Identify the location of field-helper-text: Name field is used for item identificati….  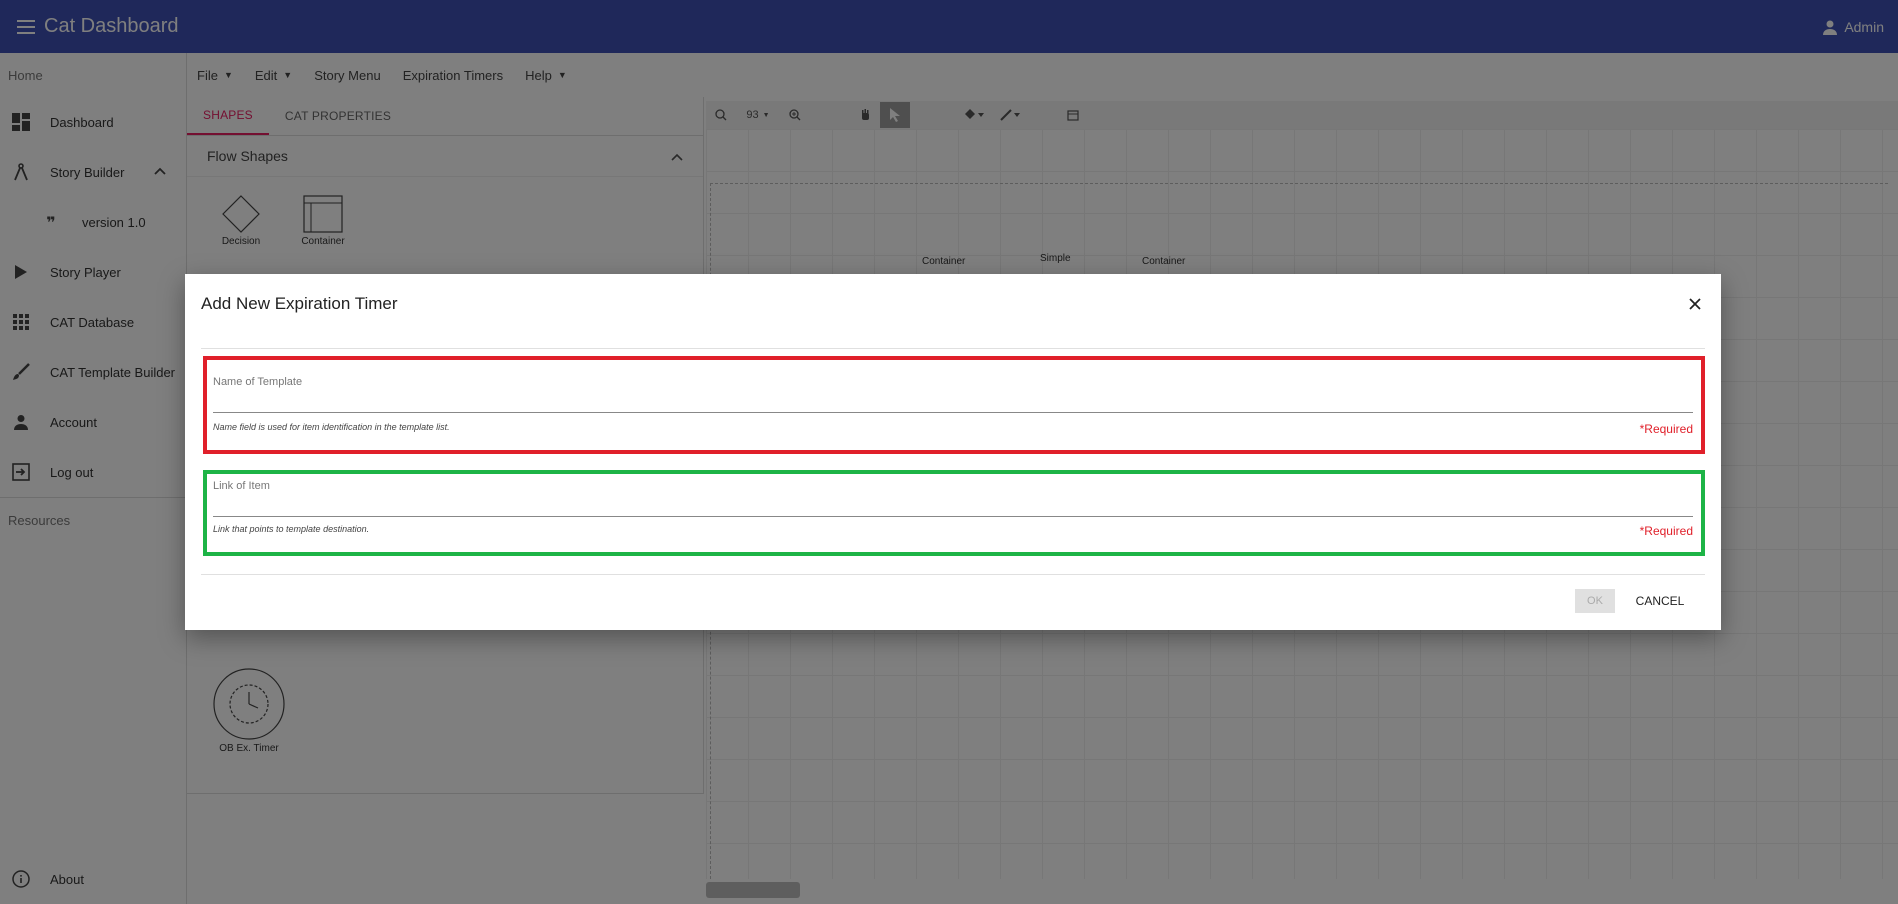
(331, 427).